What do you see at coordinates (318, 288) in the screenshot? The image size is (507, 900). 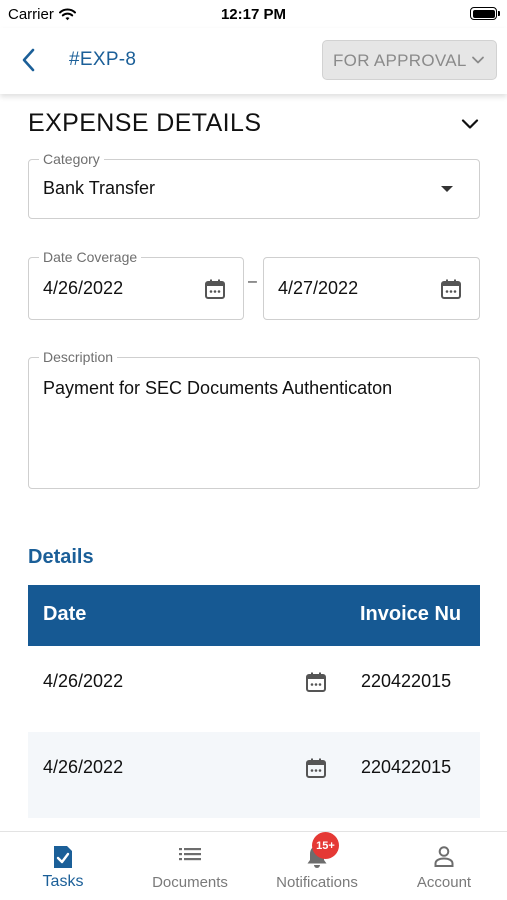 I see `date-end-value: 4/27/2022` at bounding box center [318, 288].